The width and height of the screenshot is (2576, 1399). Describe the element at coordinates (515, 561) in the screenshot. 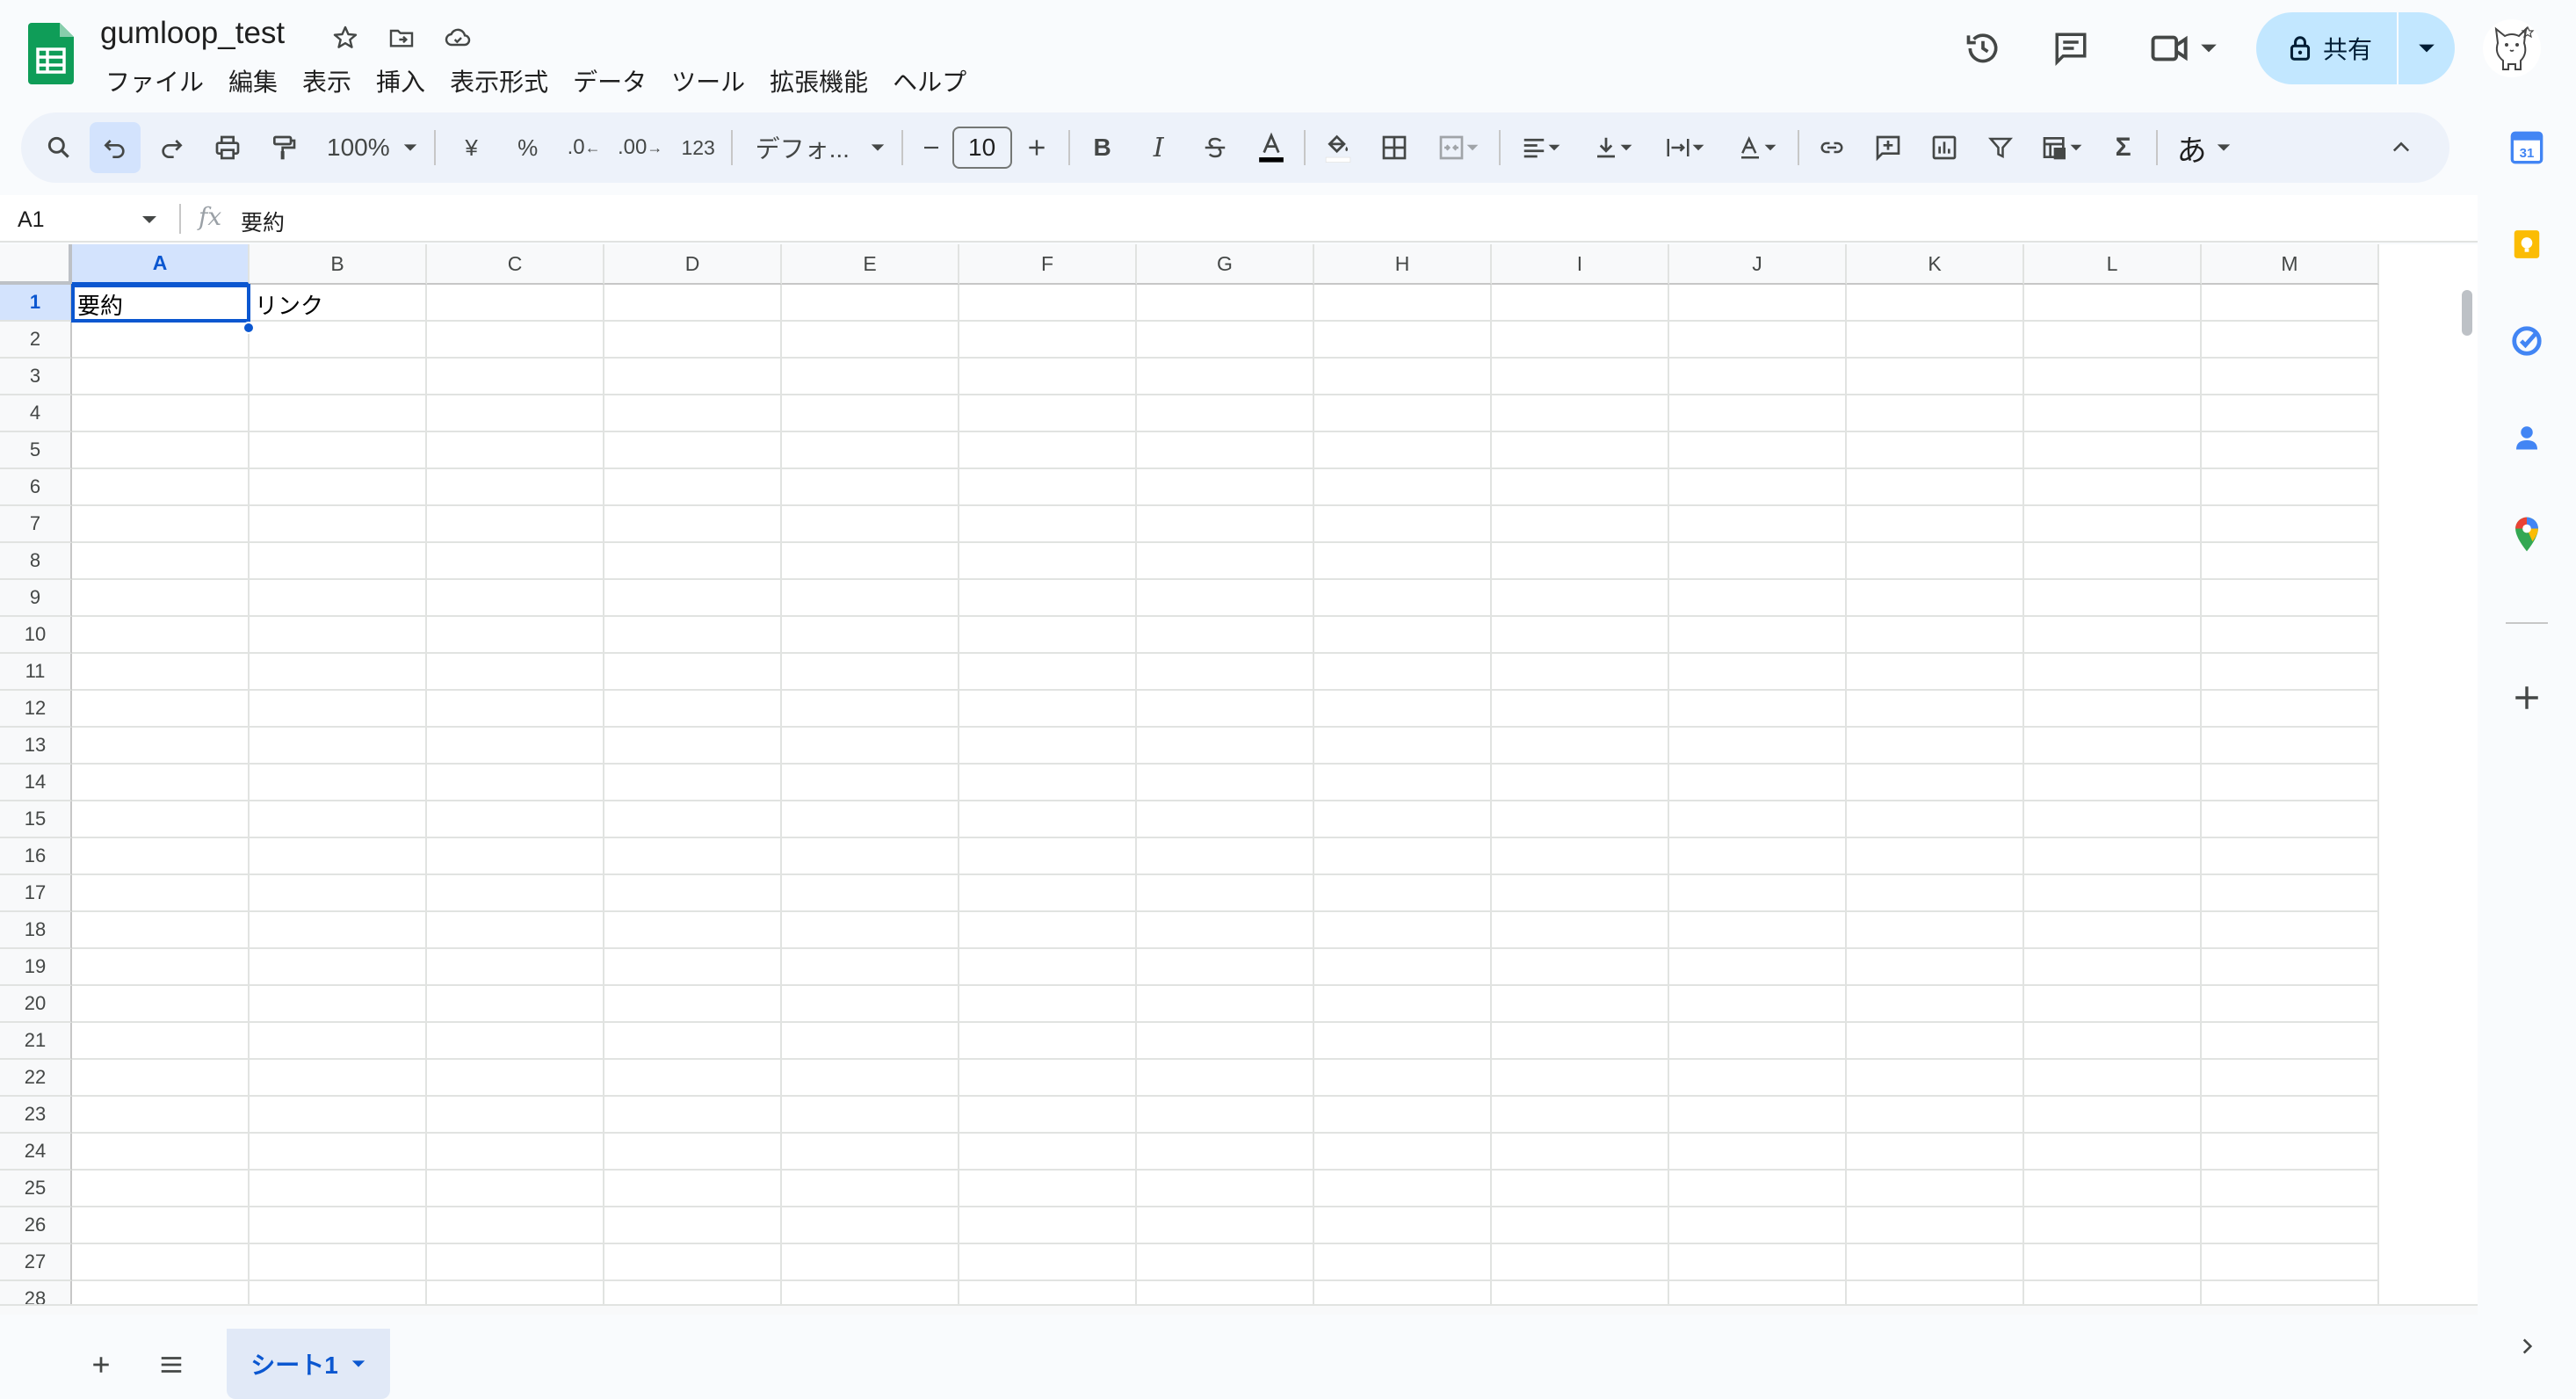

I see `cell-c8` at that location.